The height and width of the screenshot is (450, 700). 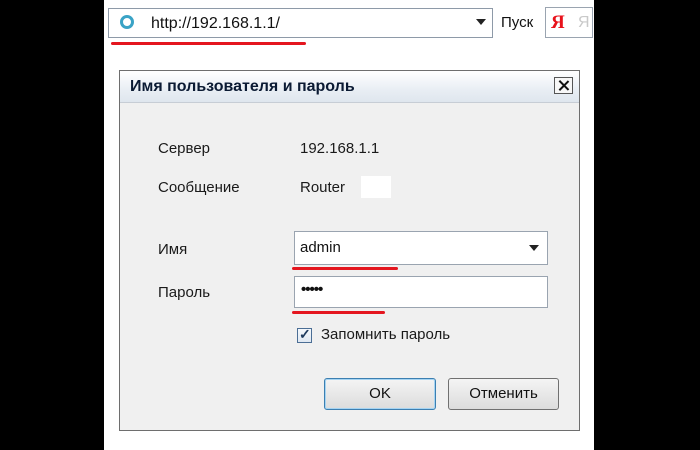 What do you see at coordinates (421, 292) in the screenshot?
I see `password-field: •••••` at bounding box center [421, 292].